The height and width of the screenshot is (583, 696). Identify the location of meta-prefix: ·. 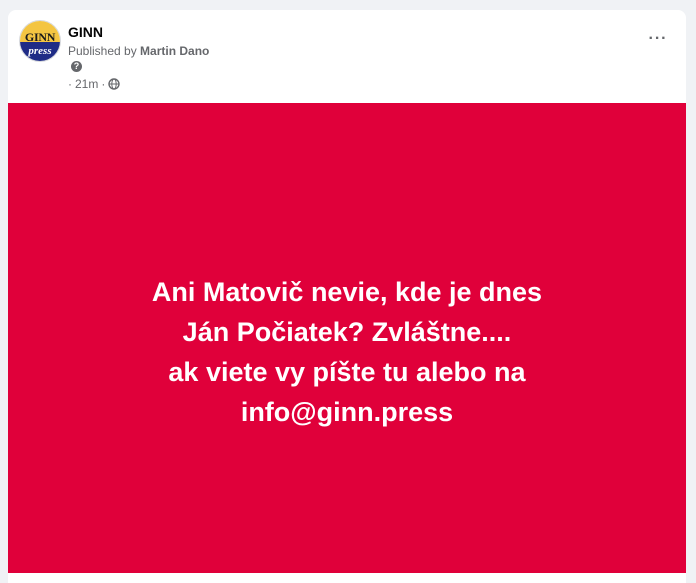
(70, 84).